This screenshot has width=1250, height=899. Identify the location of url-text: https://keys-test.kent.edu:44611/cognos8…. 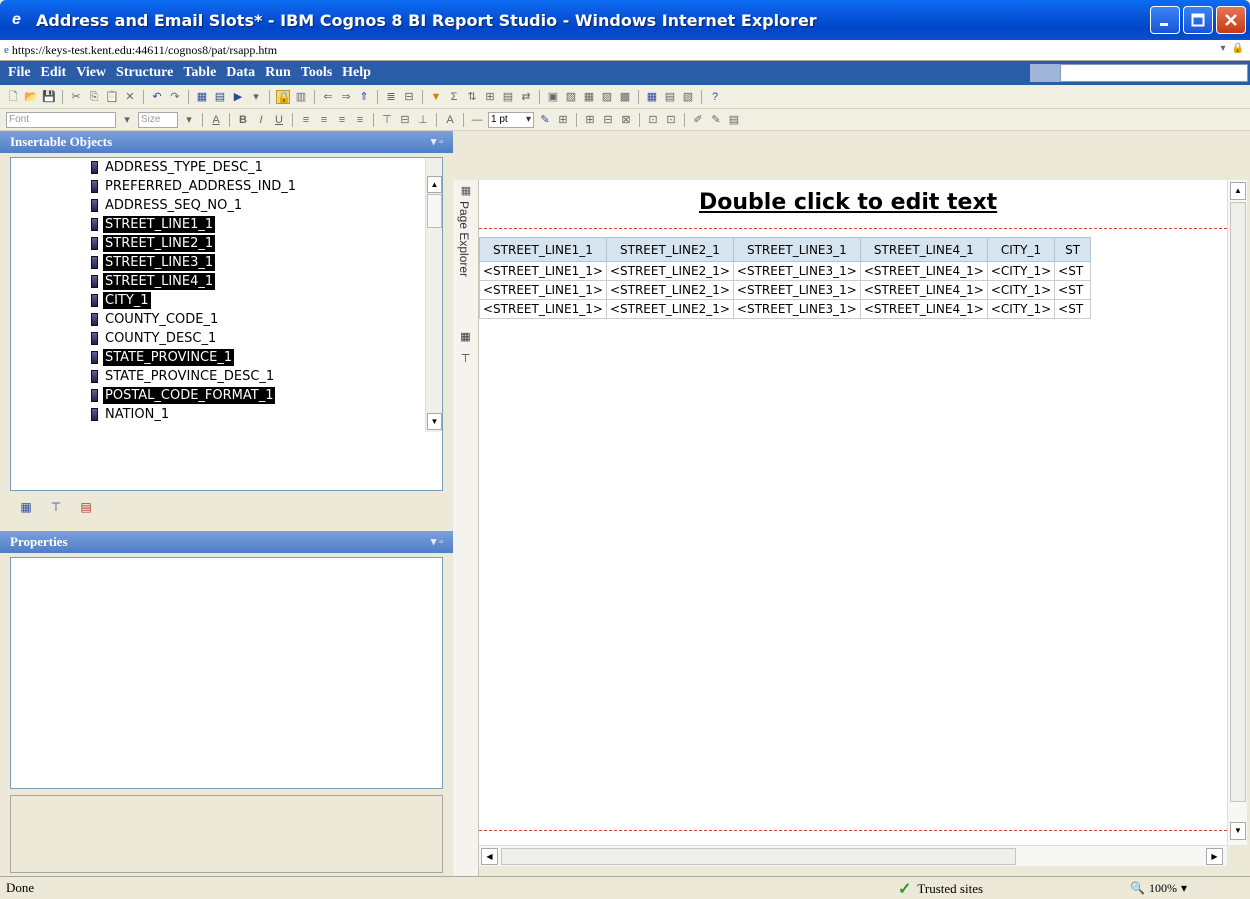
(144, 50).